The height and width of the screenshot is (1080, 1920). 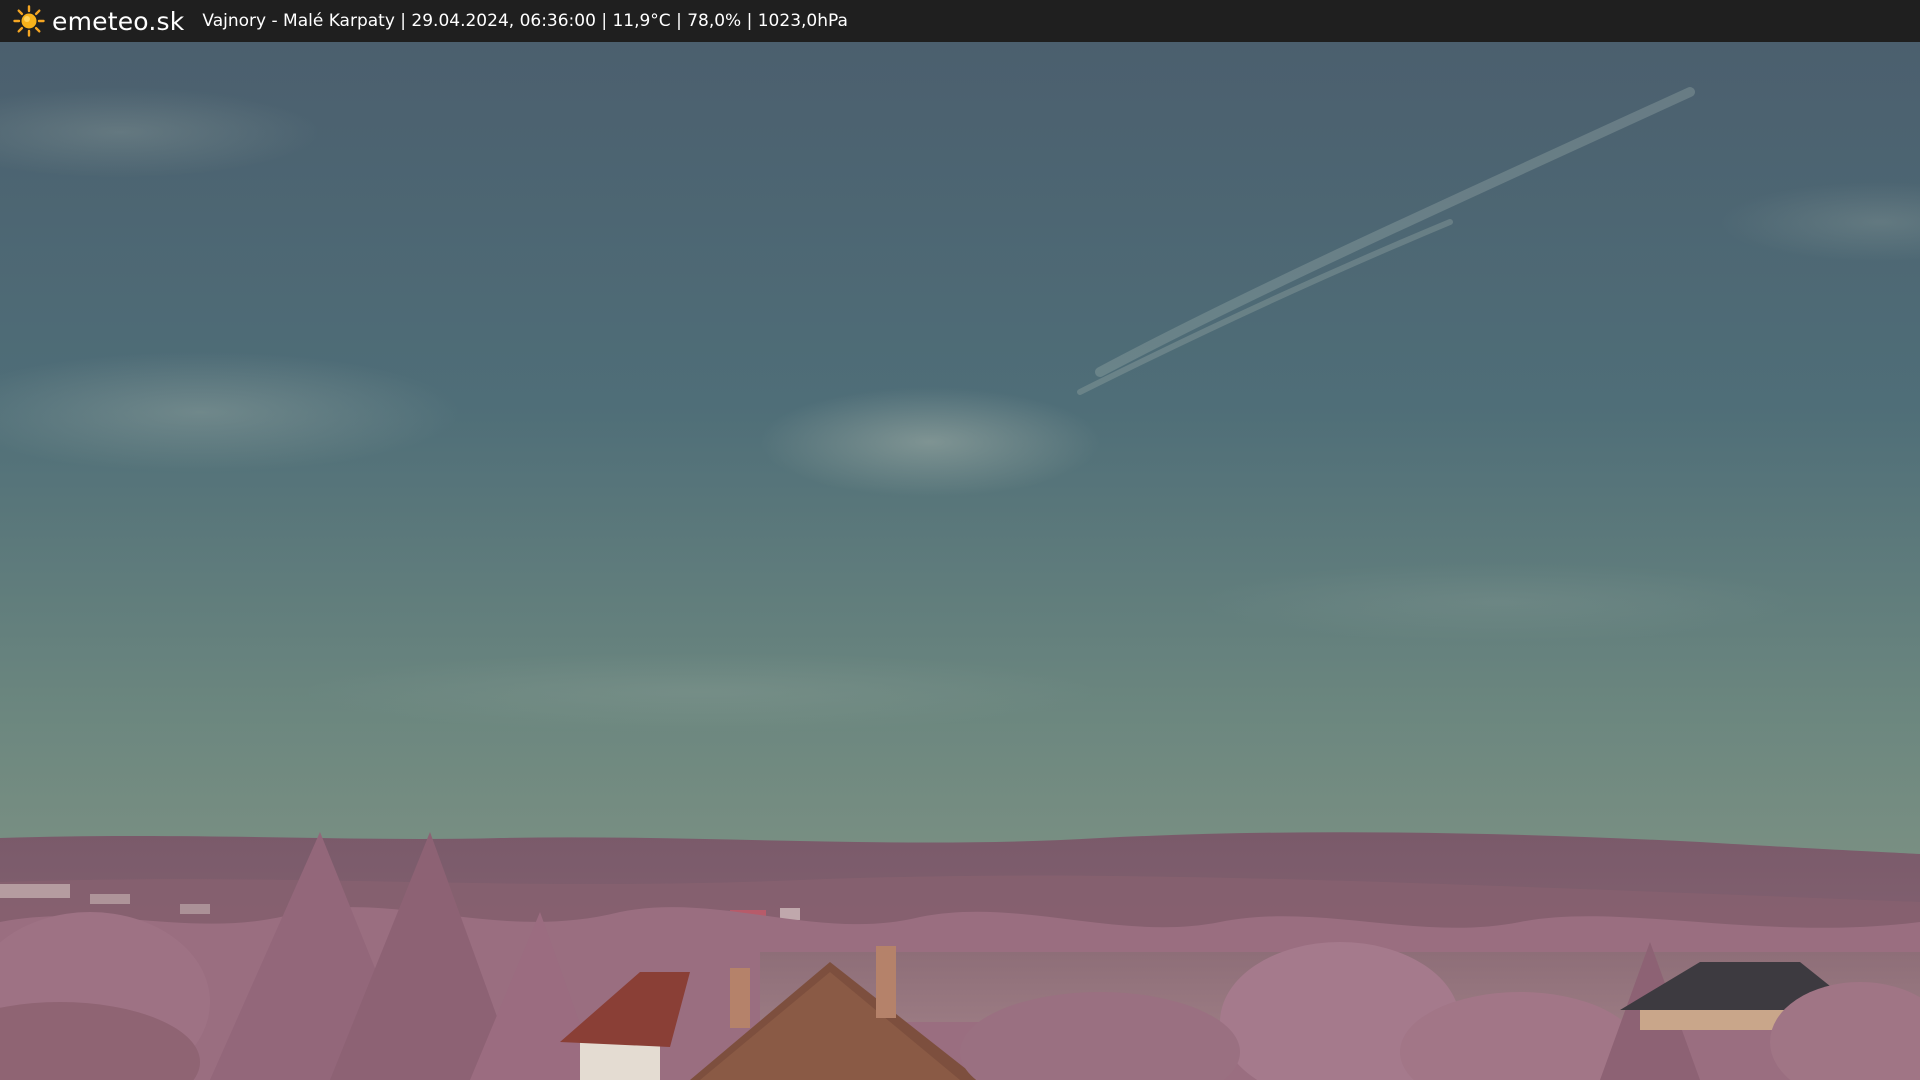 What do you see at coordinates (118, 21) in the screenshot?
I see `site-brand: emeteo.sk` at bounding box center [118, 21].